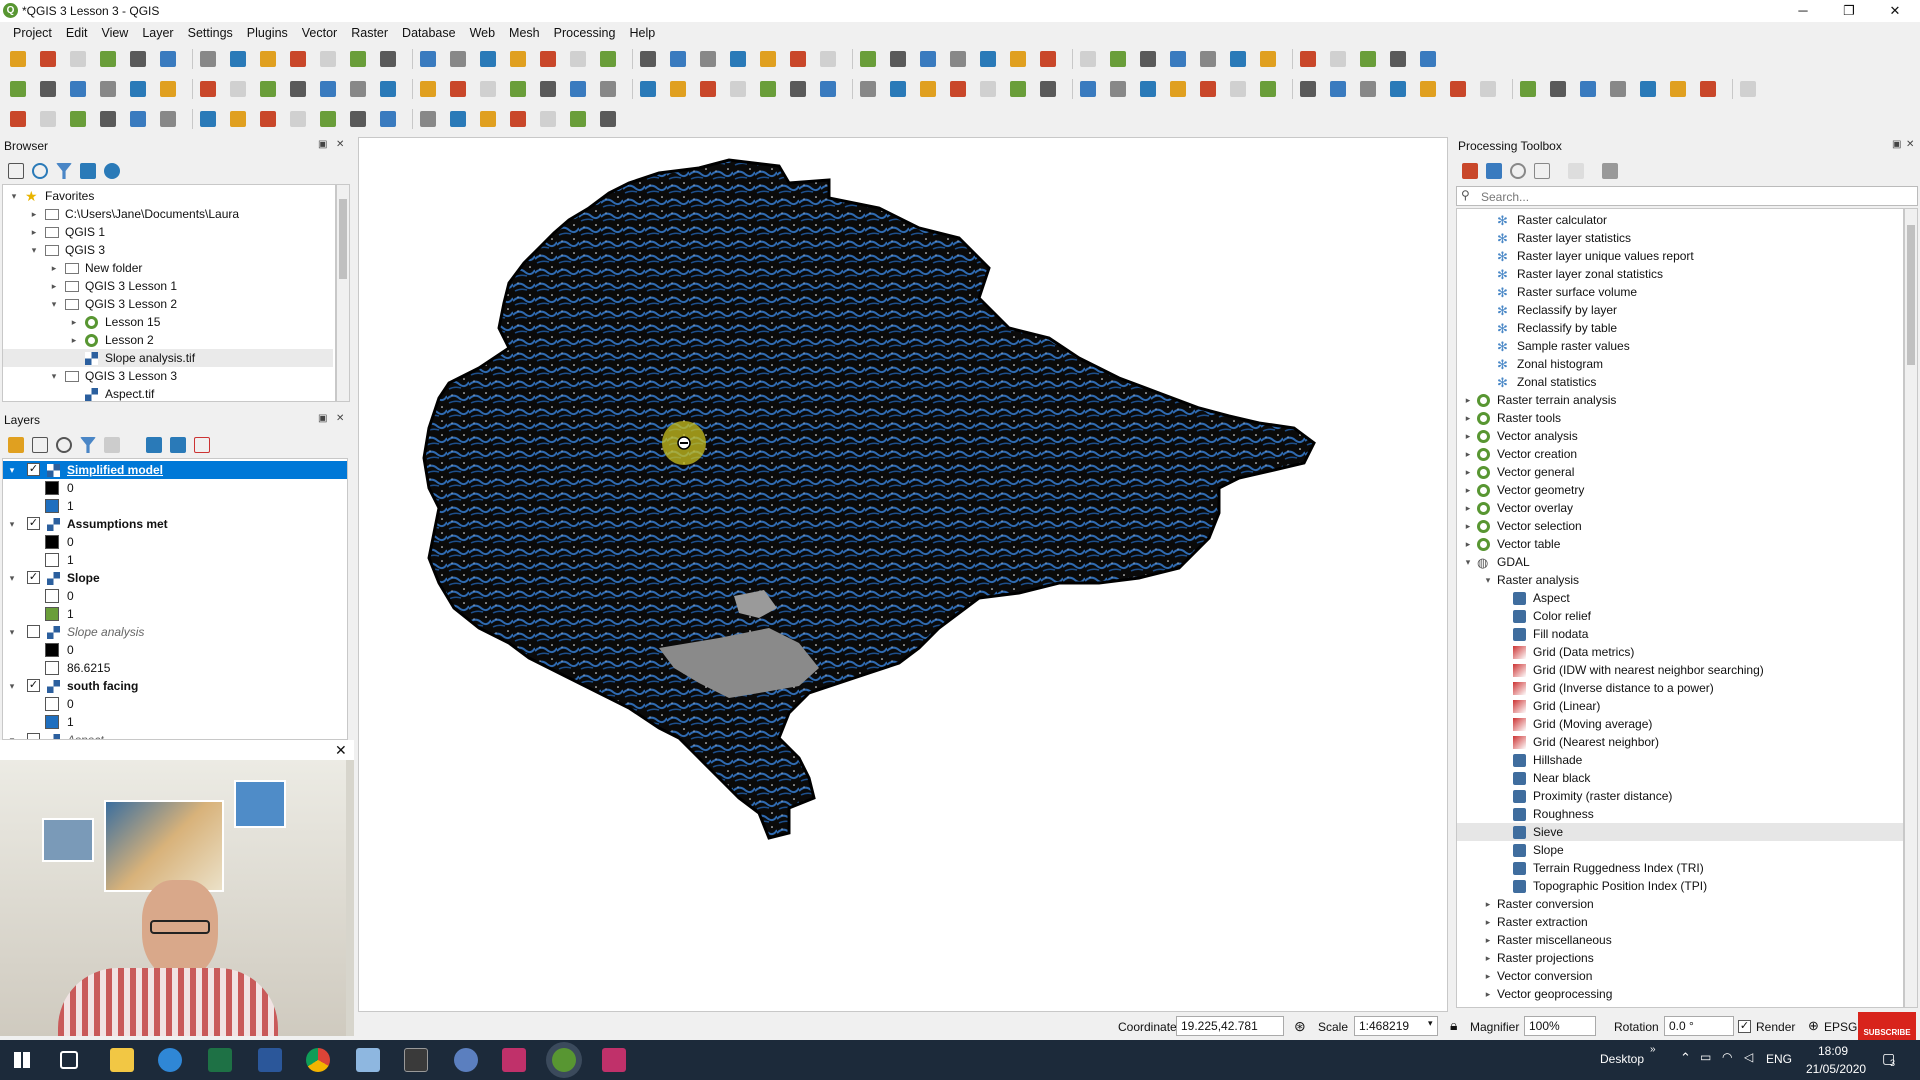  Describe the element at coordinates (22, 1060) in the screenshot. I see `windows-start-icon` at that location.